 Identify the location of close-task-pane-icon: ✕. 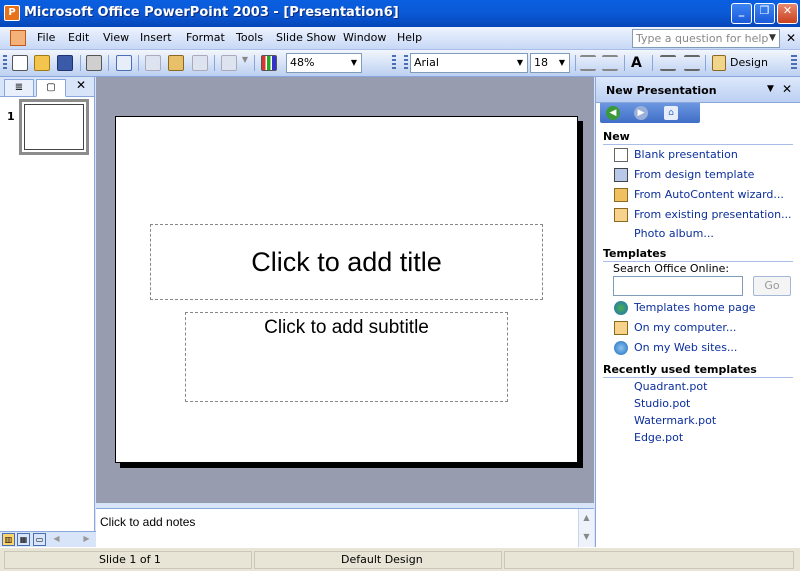
(787, 89).